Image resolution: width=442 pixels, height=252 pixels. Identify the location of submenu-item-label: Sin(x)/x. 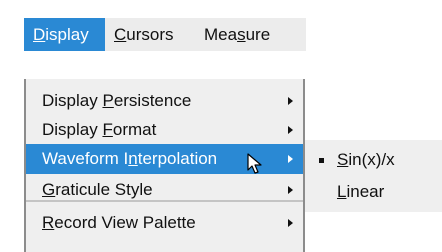
(366, 159).